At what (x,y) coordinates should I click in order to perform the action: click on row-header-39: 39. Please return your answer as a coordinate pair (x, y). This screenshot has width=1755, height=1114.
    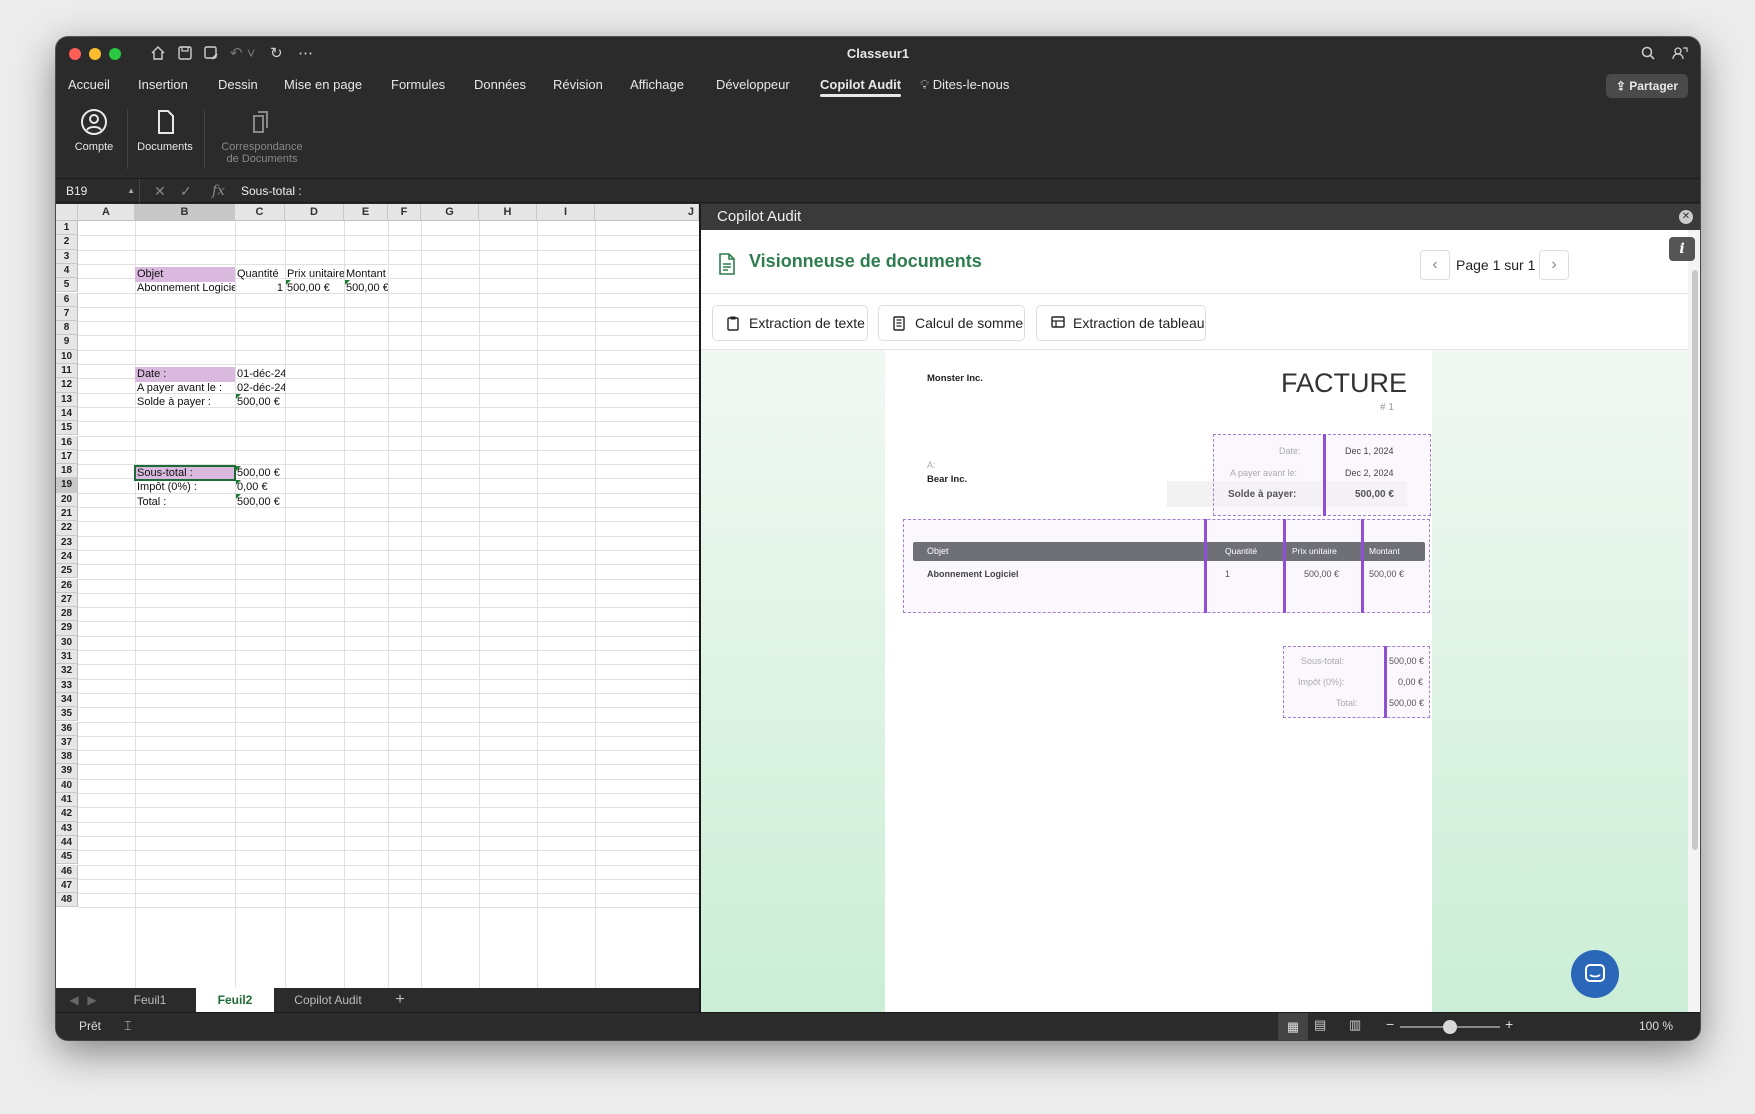
    Looking at the image, I should click on (67, 771).